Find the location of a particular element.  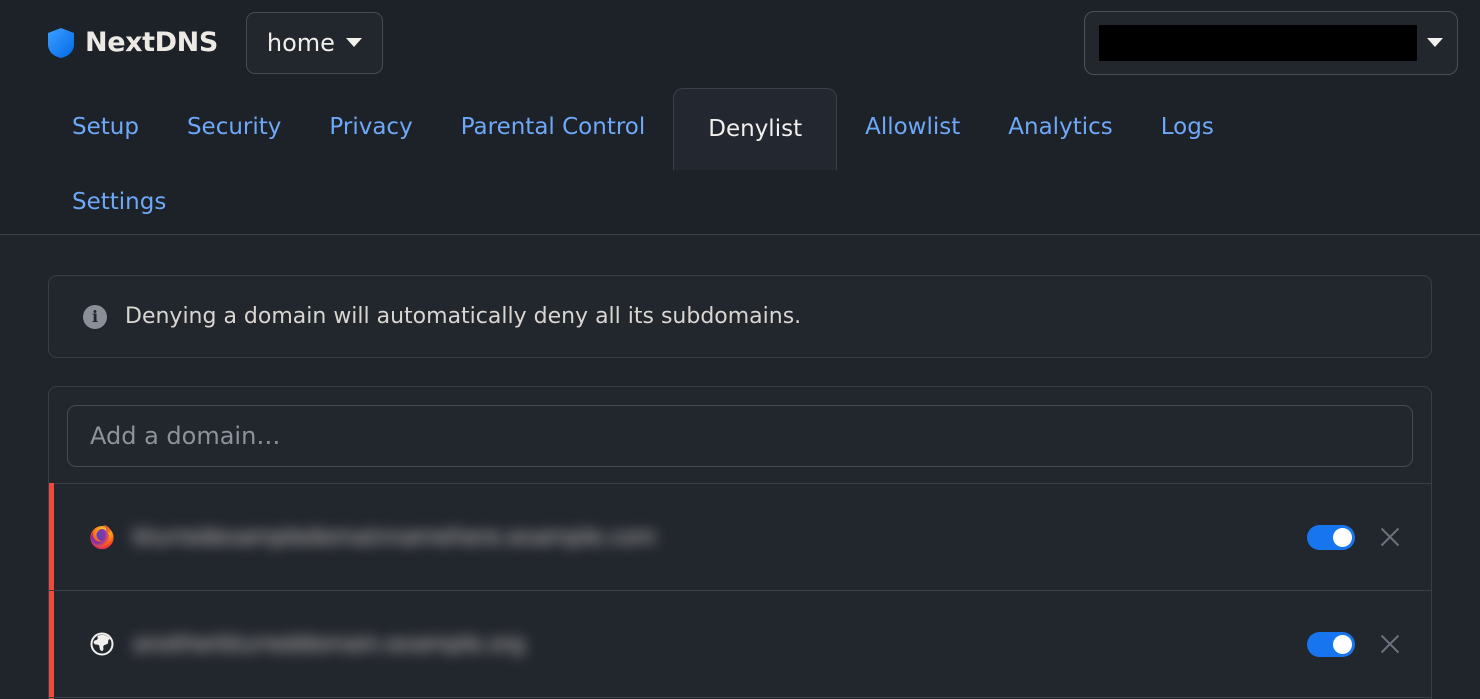

brand-logo: NextDNS is located at coordinates (133, 42).